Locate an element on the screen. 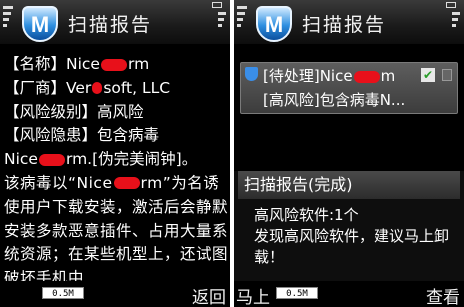  risk-field: 【风险隐患】包含病毒 is located at coordinates (82, 135).